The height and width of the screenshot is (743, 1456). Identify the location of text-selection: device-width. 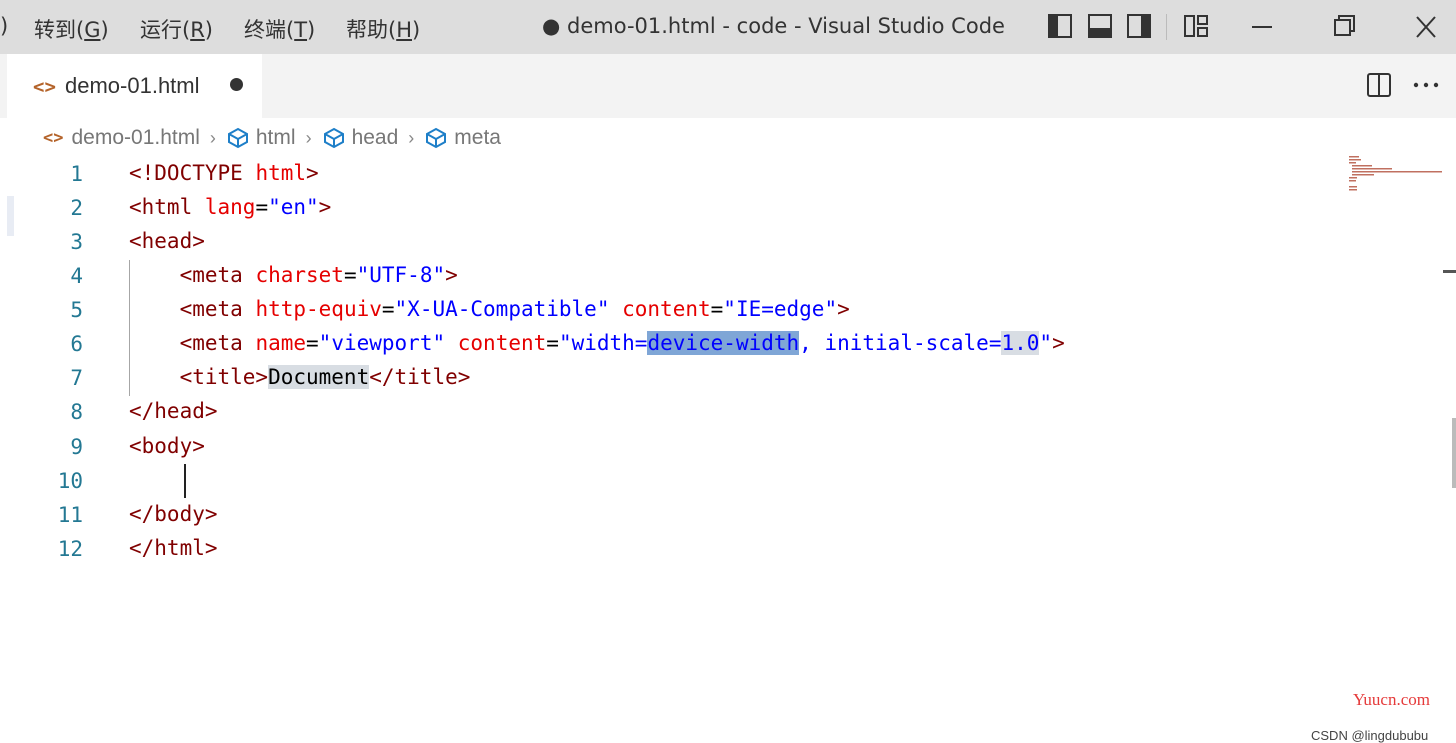
(723, 343).